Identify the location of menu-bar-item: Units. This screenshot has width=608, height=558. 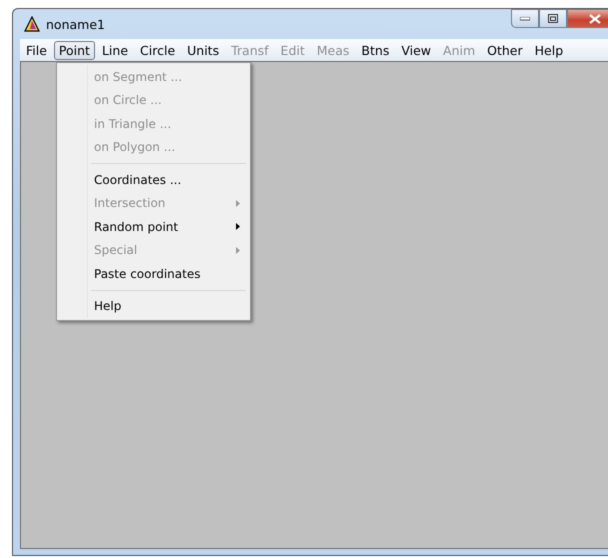
(203, 50).